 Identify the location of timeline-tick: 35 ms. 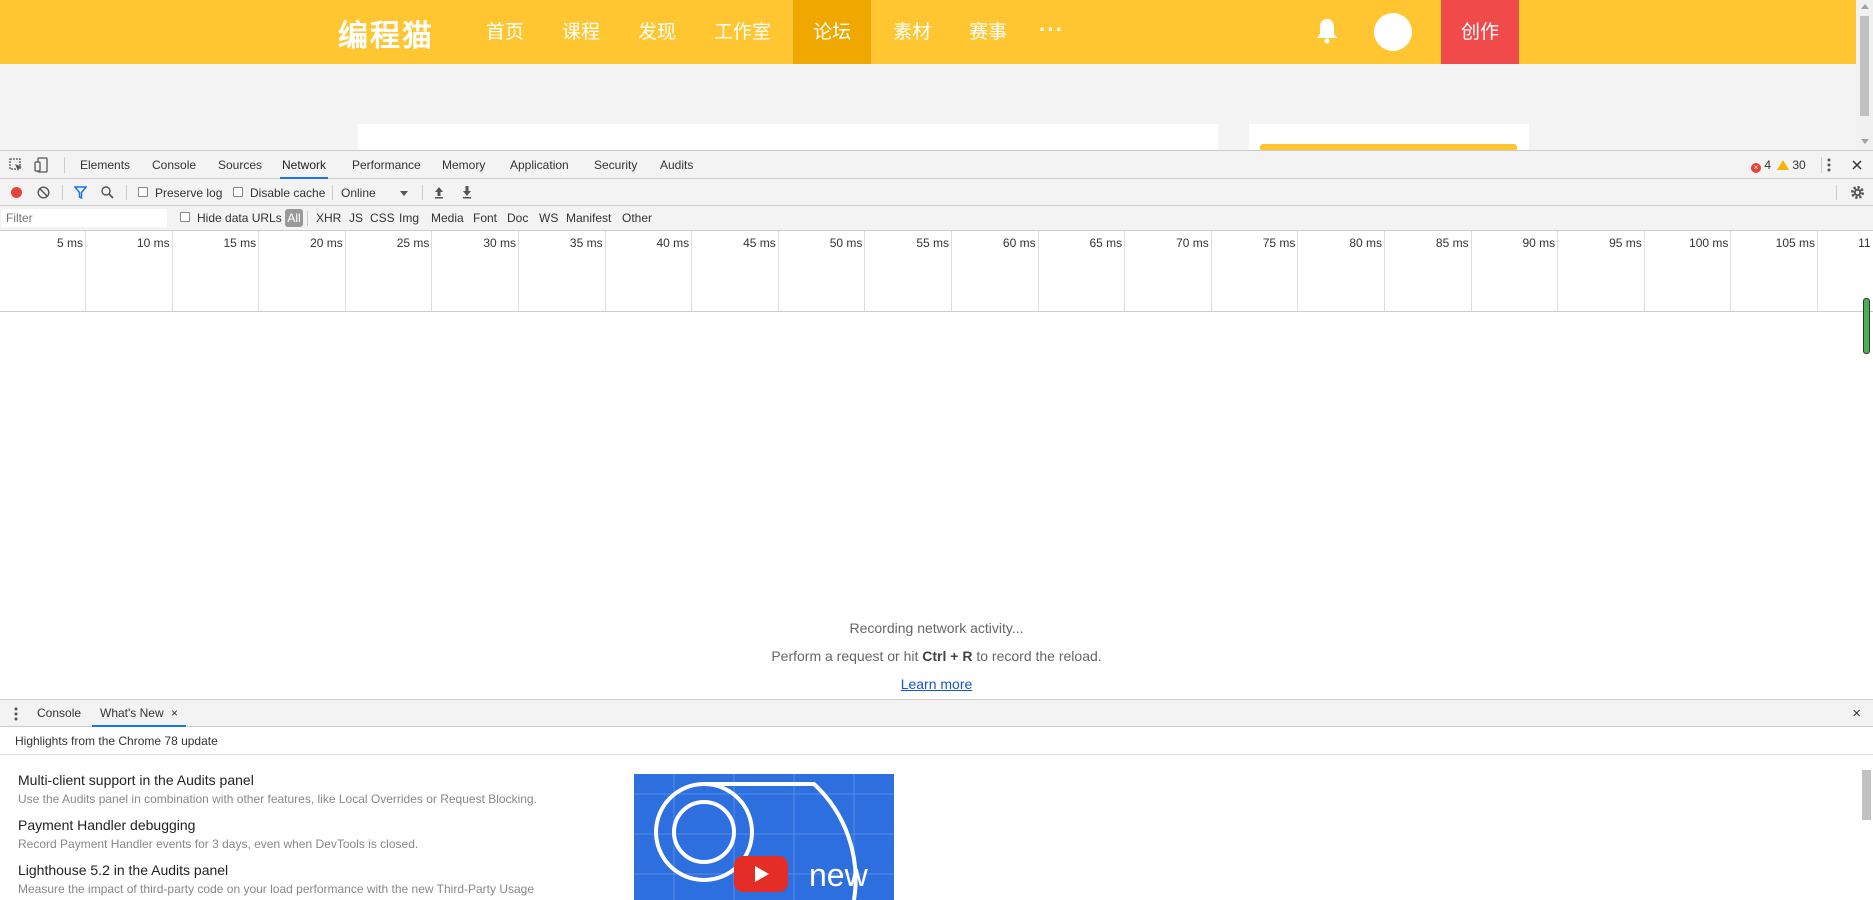
(563, 271).